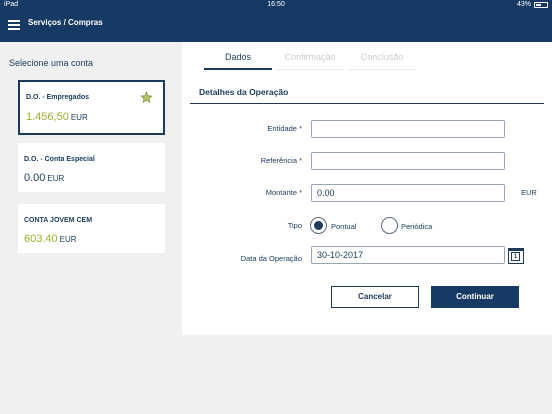 The height and width of the screenshot is (414, 552). I want to click on status-bar: iPad 16:50 43%, so click(276, 6).